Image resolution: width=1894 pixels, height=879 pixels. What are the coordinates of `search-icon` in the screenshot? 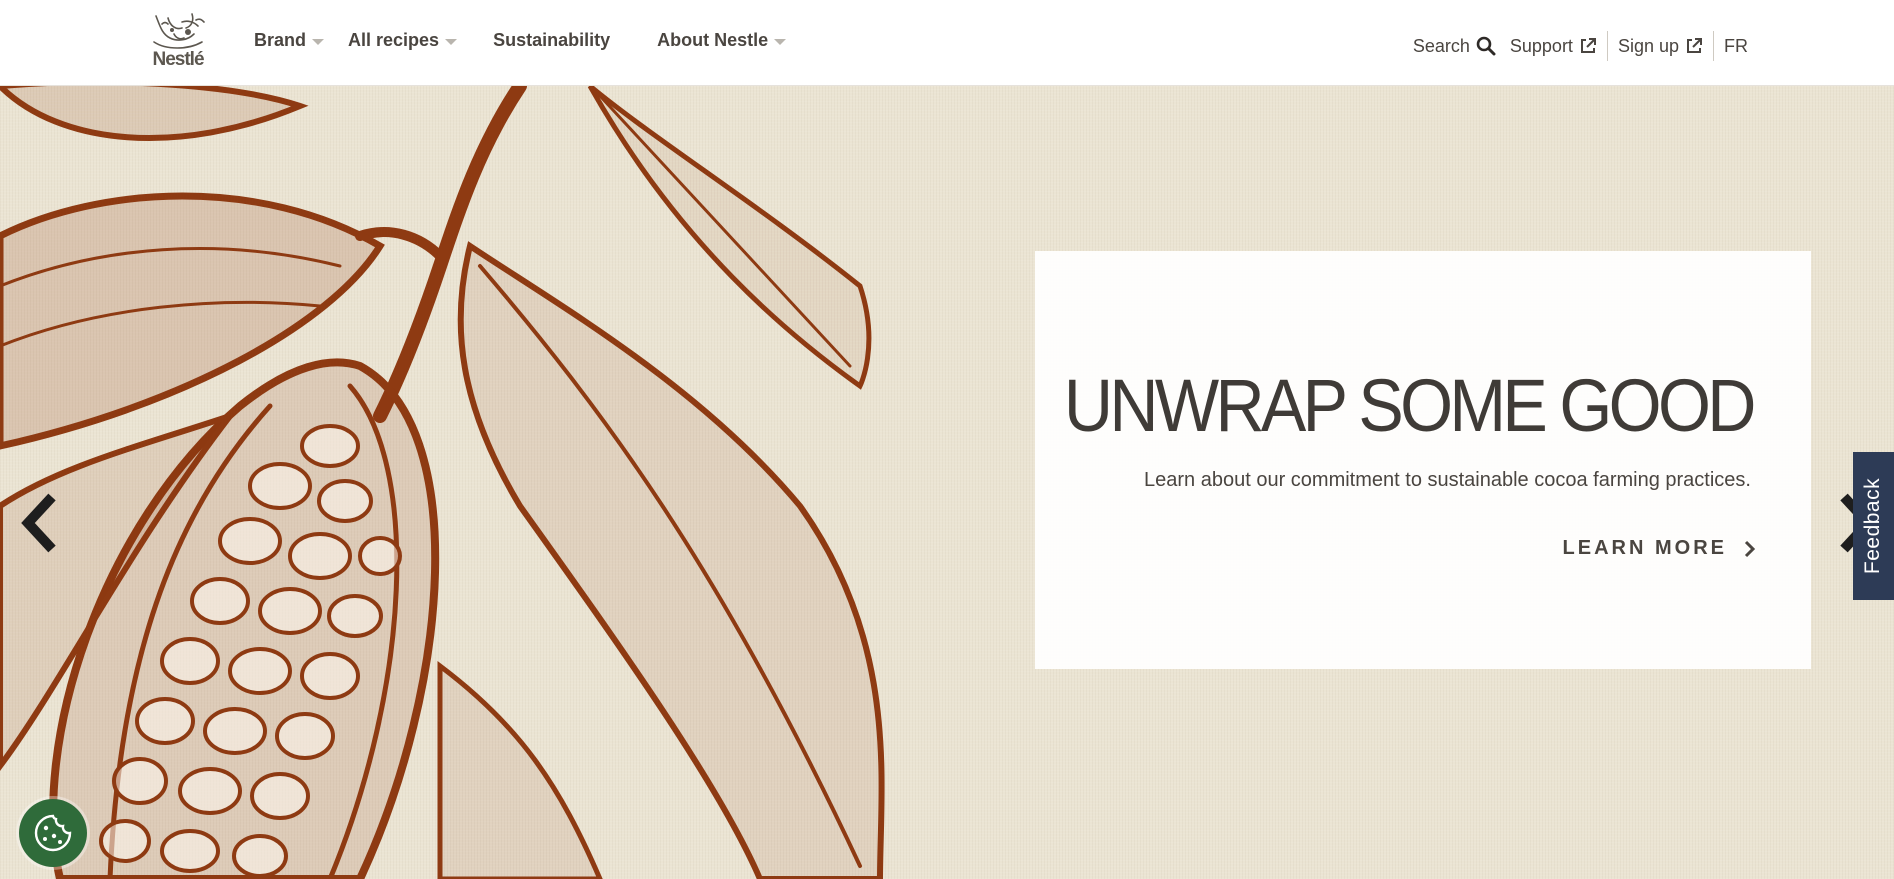 It's located at (1486, 46).